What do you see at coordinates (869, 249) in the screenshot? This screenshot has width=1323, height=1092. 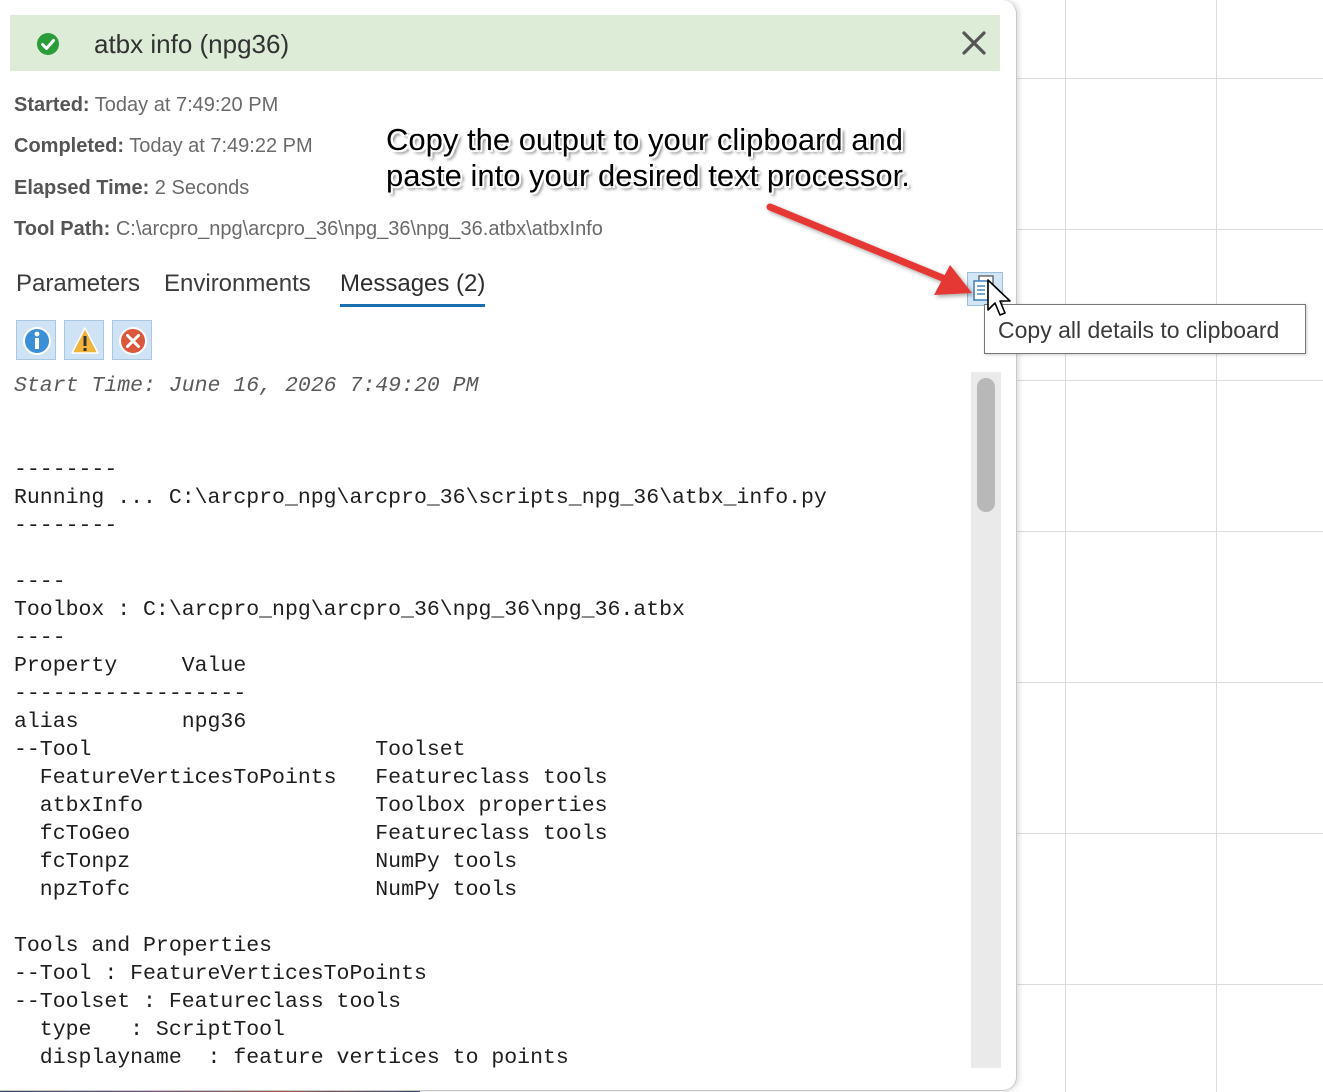 I see `red-arrow-icon` at bounding box center [869, 249].